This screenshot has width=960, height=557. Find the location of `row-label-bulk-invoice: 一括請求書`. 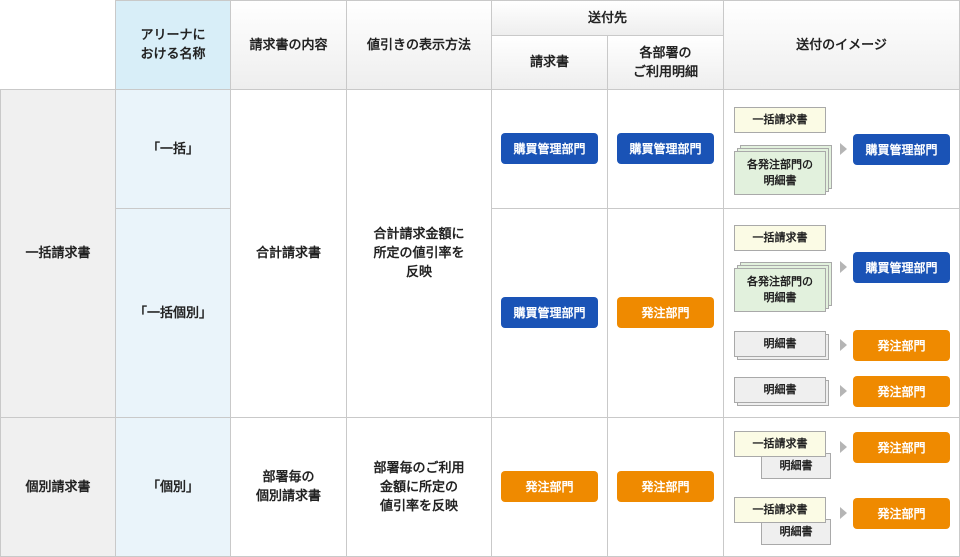

row-label-bulk-invoice: 一括請求書 is located at coordinates (58, 253).